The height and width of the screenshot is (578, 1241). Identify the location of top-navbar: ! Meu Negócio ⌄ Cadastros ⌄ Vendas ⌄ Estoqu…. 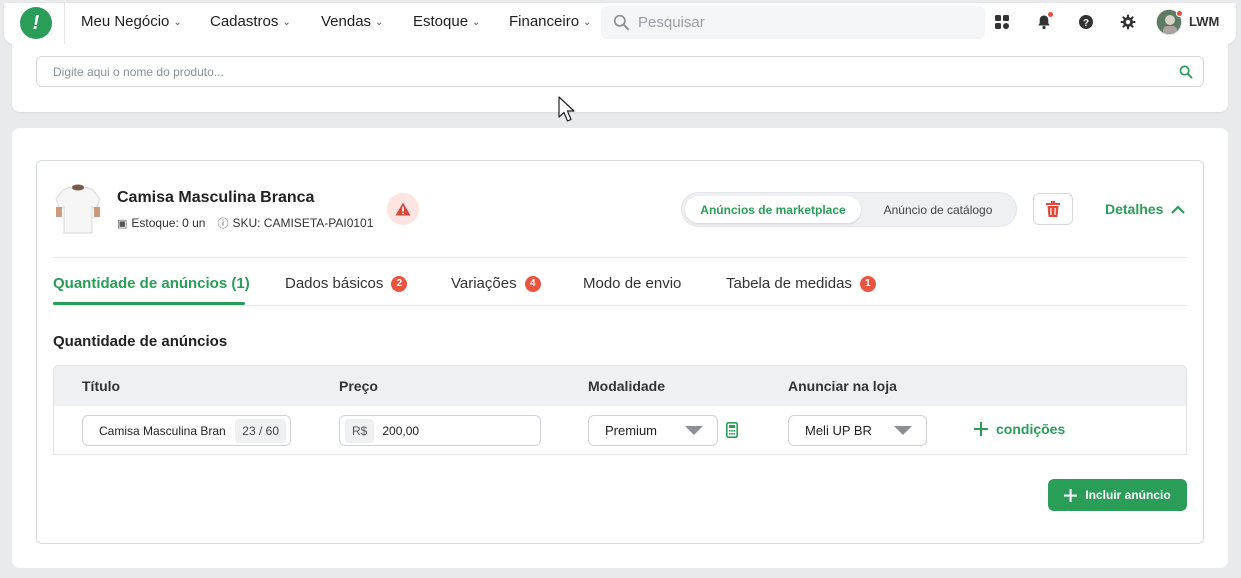
(620, 23).